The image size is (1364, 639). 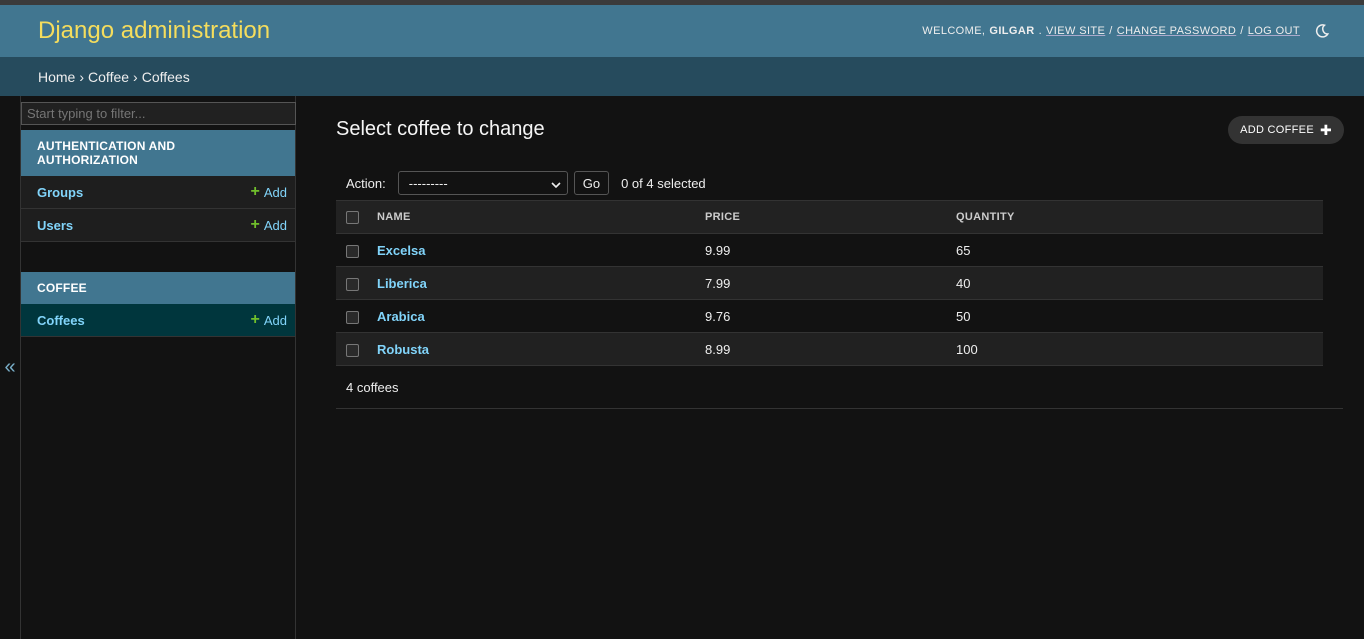 I want to click on row-quantity: 65, so click(x=1139, y=250).